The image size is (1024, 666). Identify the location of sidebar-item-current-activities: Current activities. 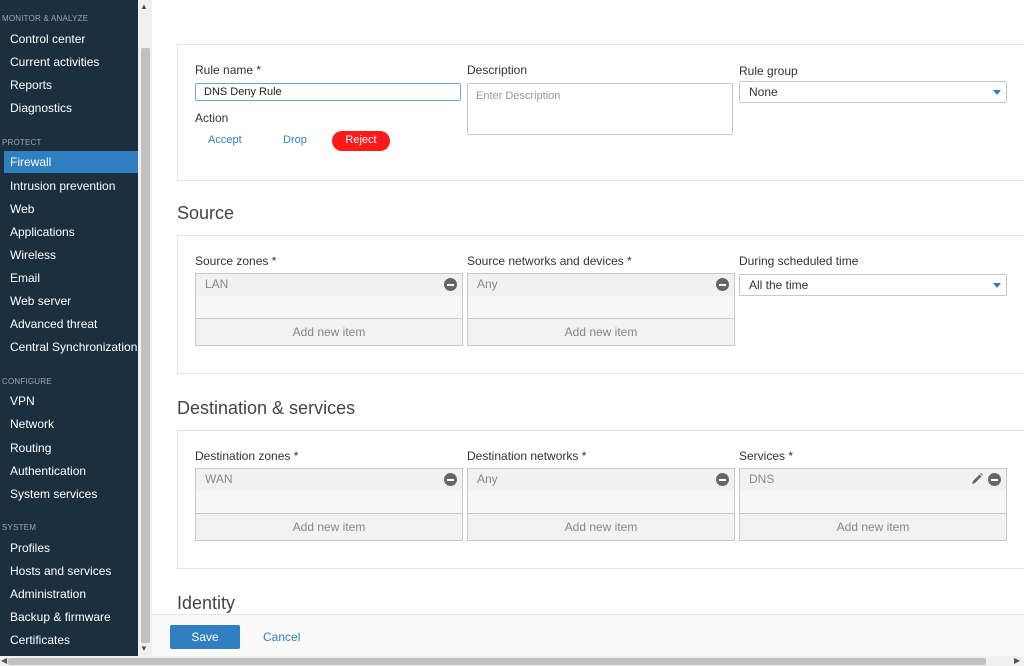
(71, 62).